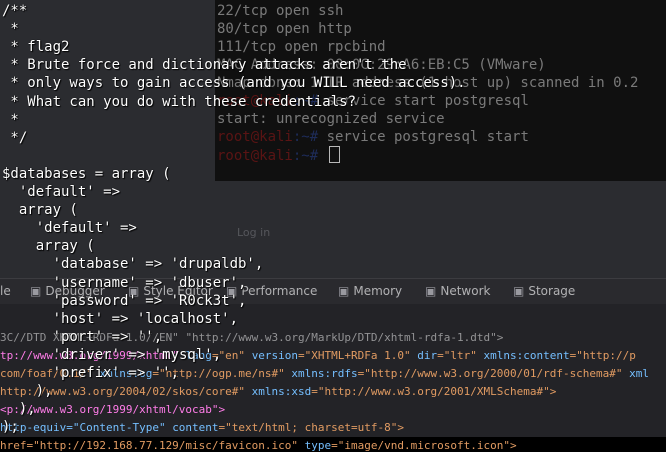  Describe the element at coordinates (198, 355) in the screenshot. I see `source-token: lang` at that location.